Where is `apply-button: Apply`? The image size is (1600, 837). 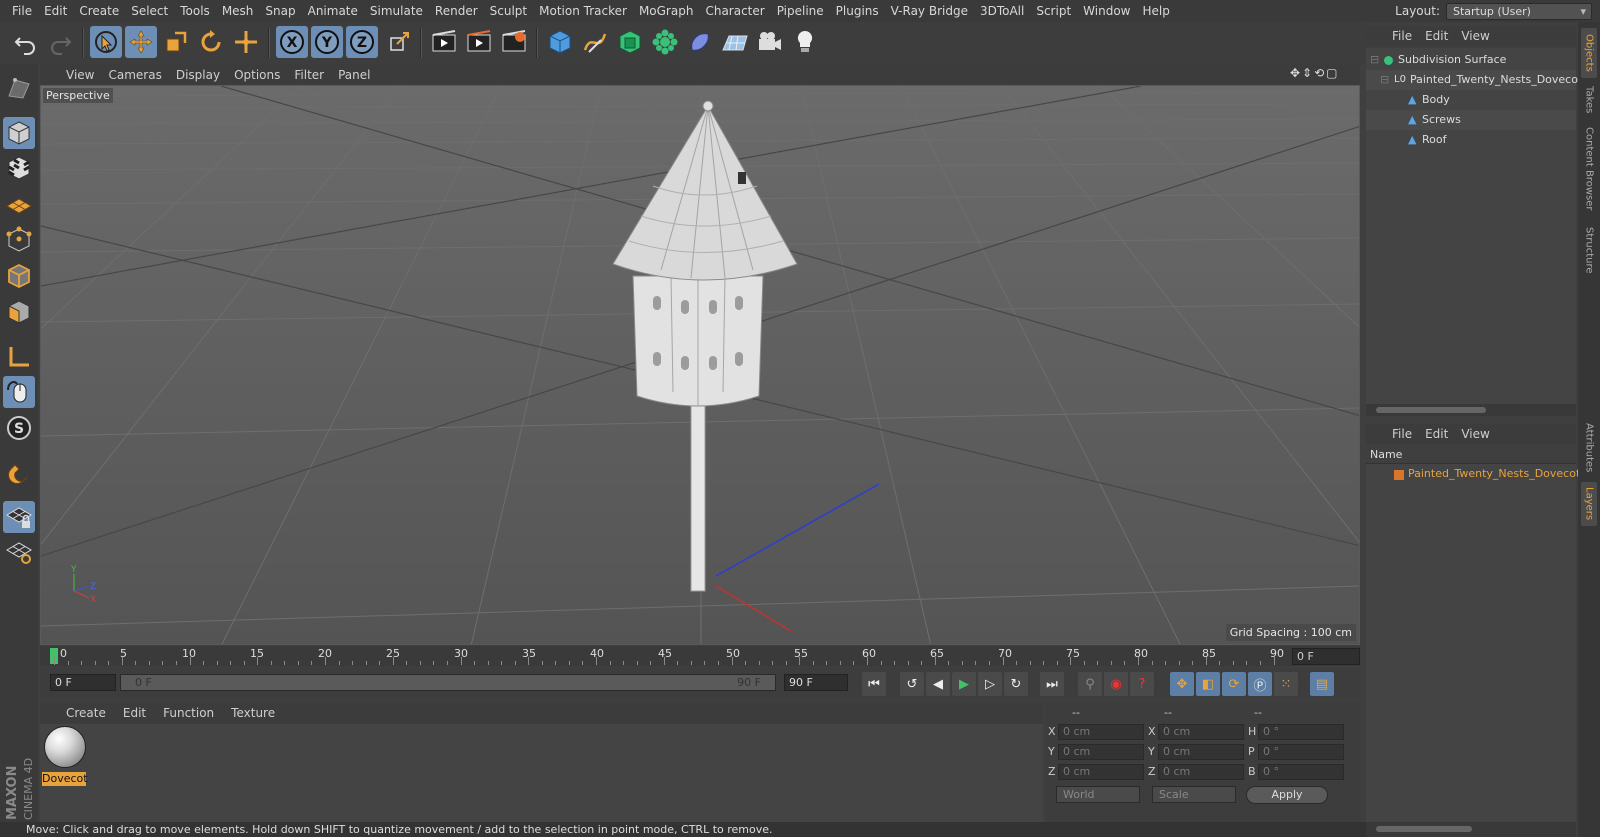
apply-button: Apply is located at coordinates (1287, 795).